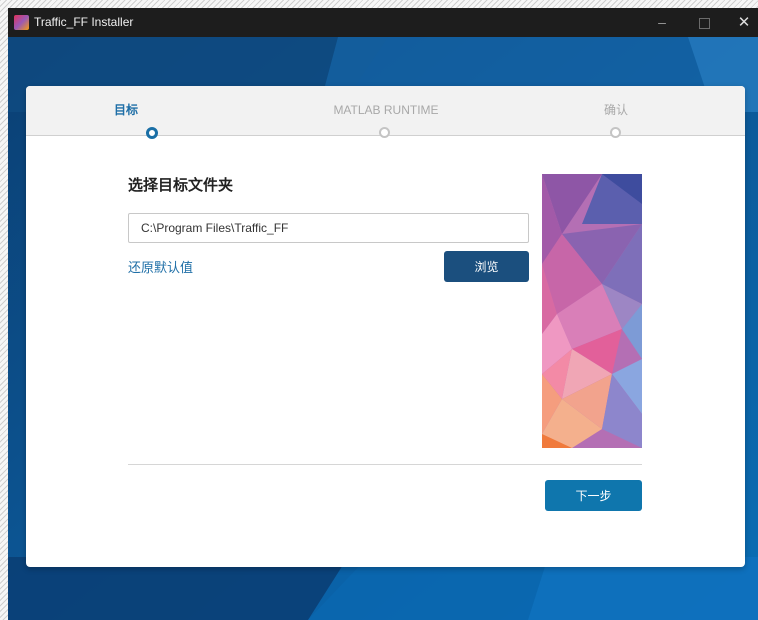 The height and width of the screenshot is (620, 758). I want to click on next-button: 下一步, so click(593, 495).